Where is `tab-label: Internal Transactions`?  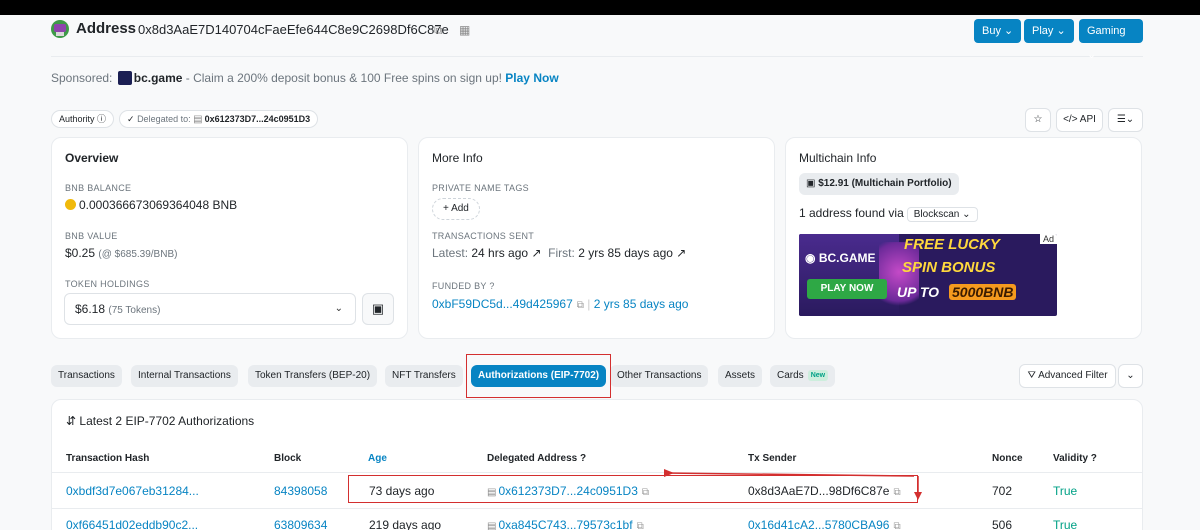
tab-label: Internal Transactions is located at coordinates (184, 375).